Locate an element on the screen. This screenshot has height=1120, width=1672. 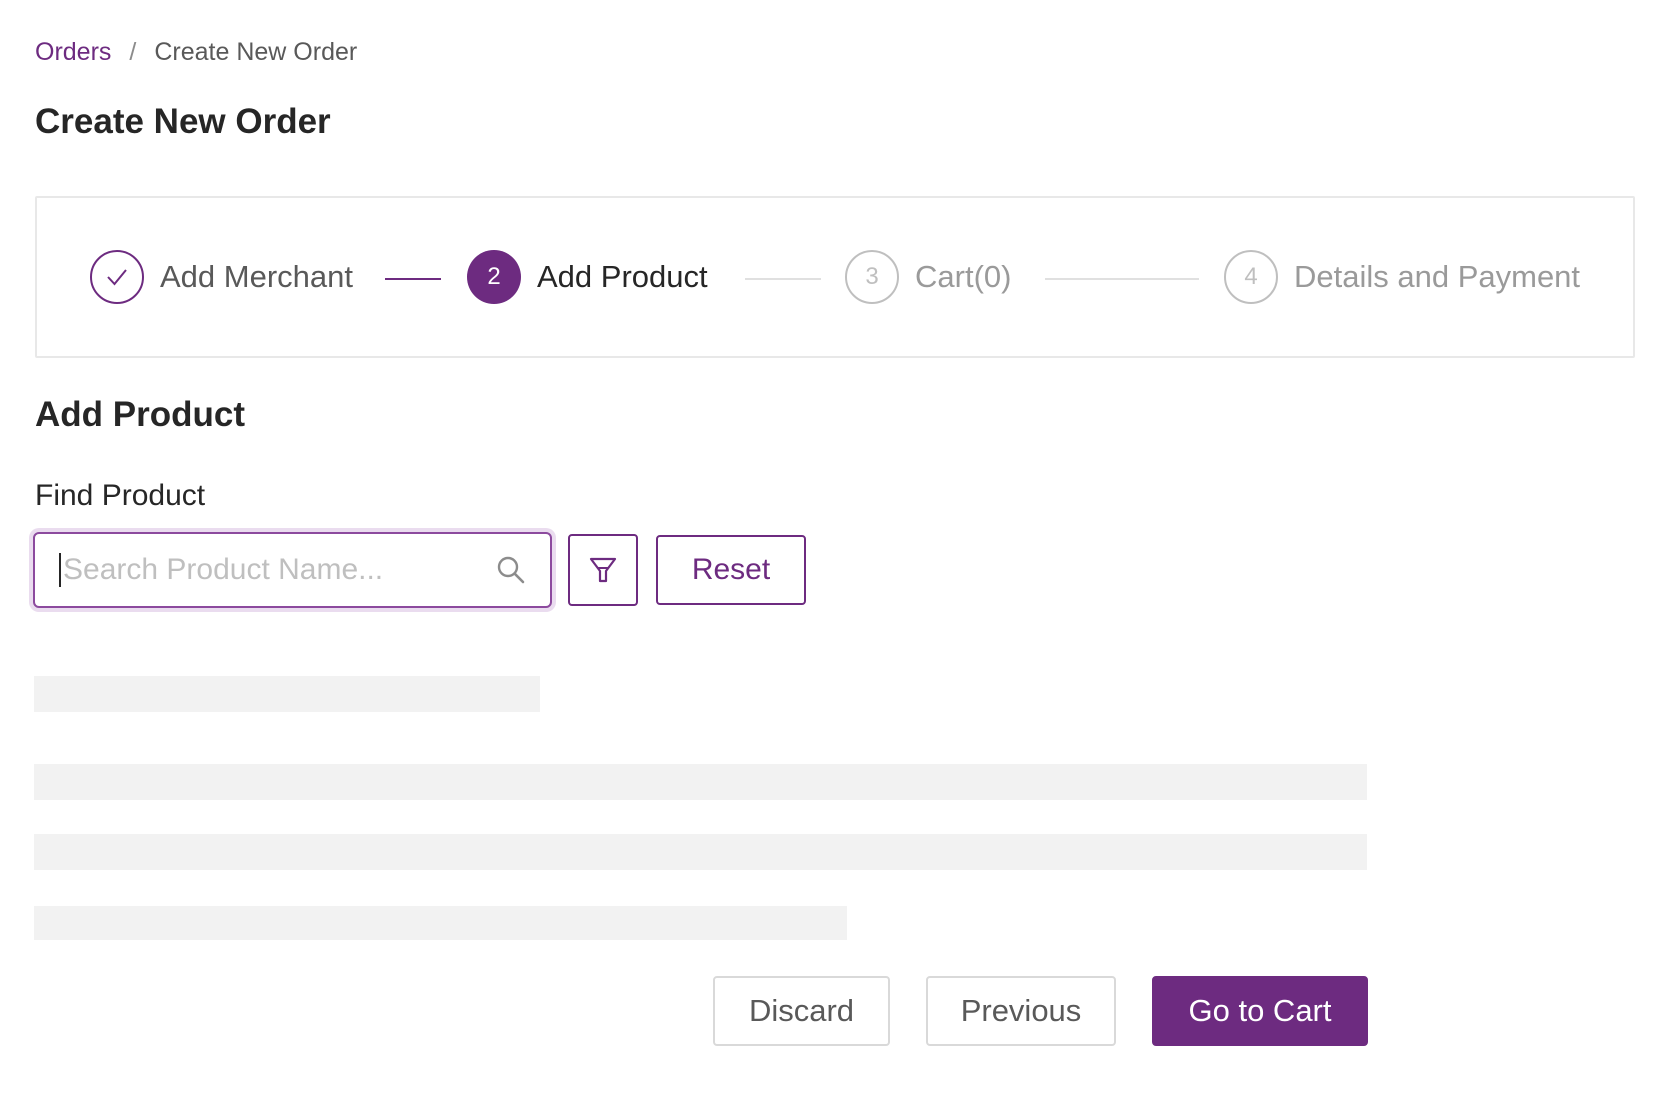
find-product-label: Find Product is located at coordinates (120, 495).